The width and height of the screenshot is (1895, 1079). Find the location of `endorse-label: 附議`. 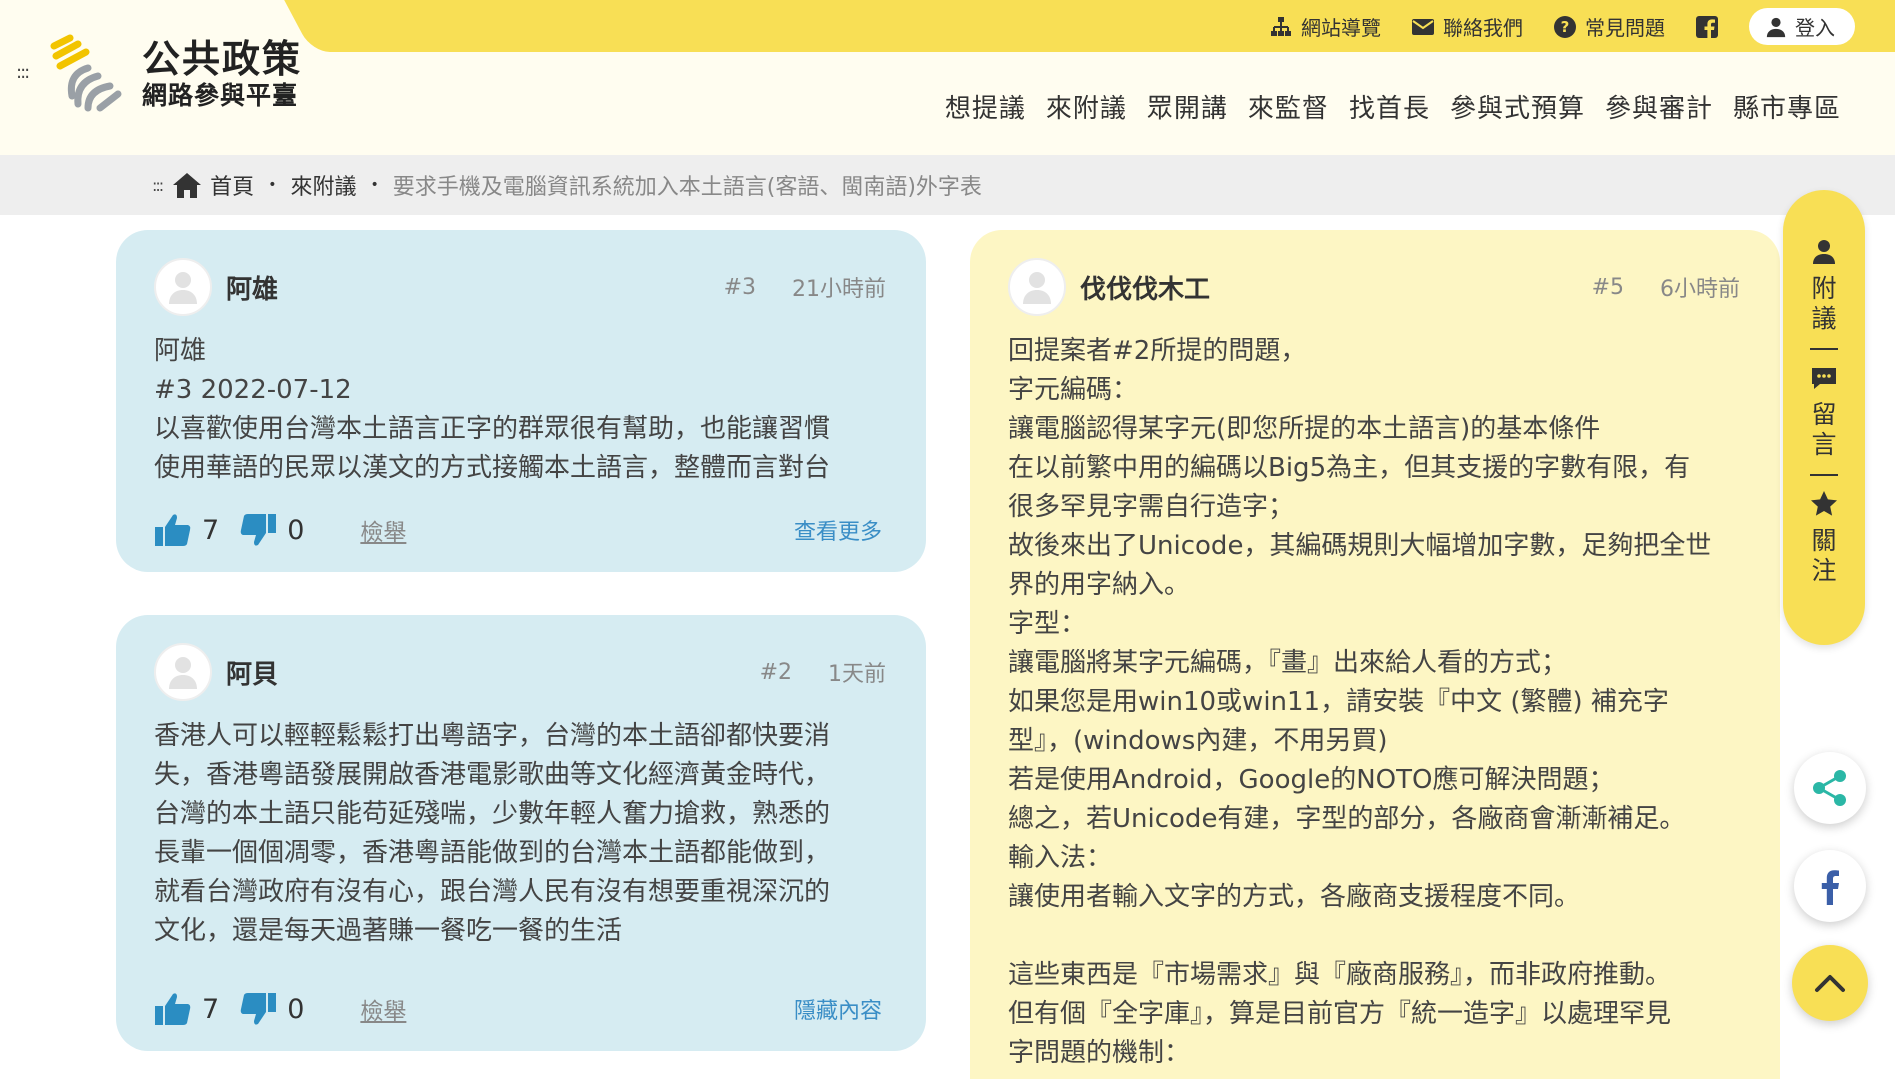

endorse-label: 附議 is located at coordinates (1824, 303).